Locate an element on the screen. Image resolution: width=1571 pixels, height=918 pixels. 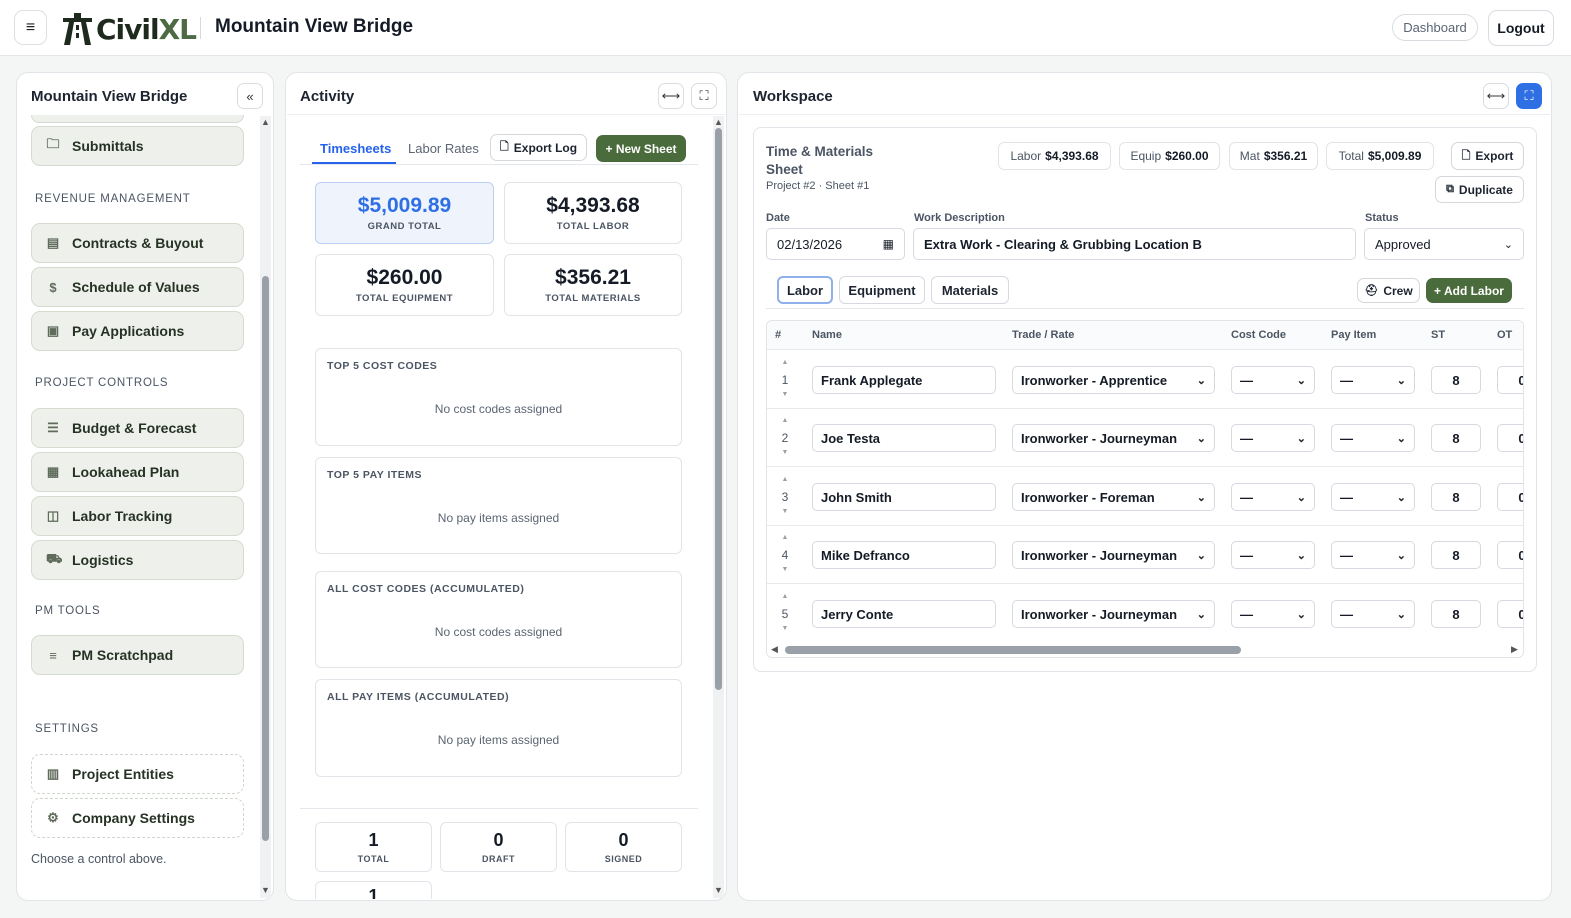
trade-rate-select: Ironworker - Foreman ⌄ is located at coordinates (1113, 497).